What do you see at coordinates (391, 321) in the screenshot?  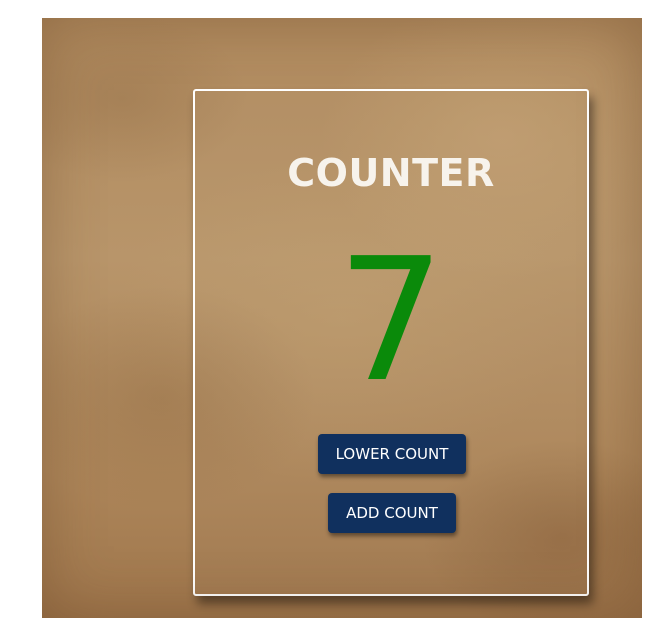 I see `counter-value: 7` at bounding box center [391, 321].